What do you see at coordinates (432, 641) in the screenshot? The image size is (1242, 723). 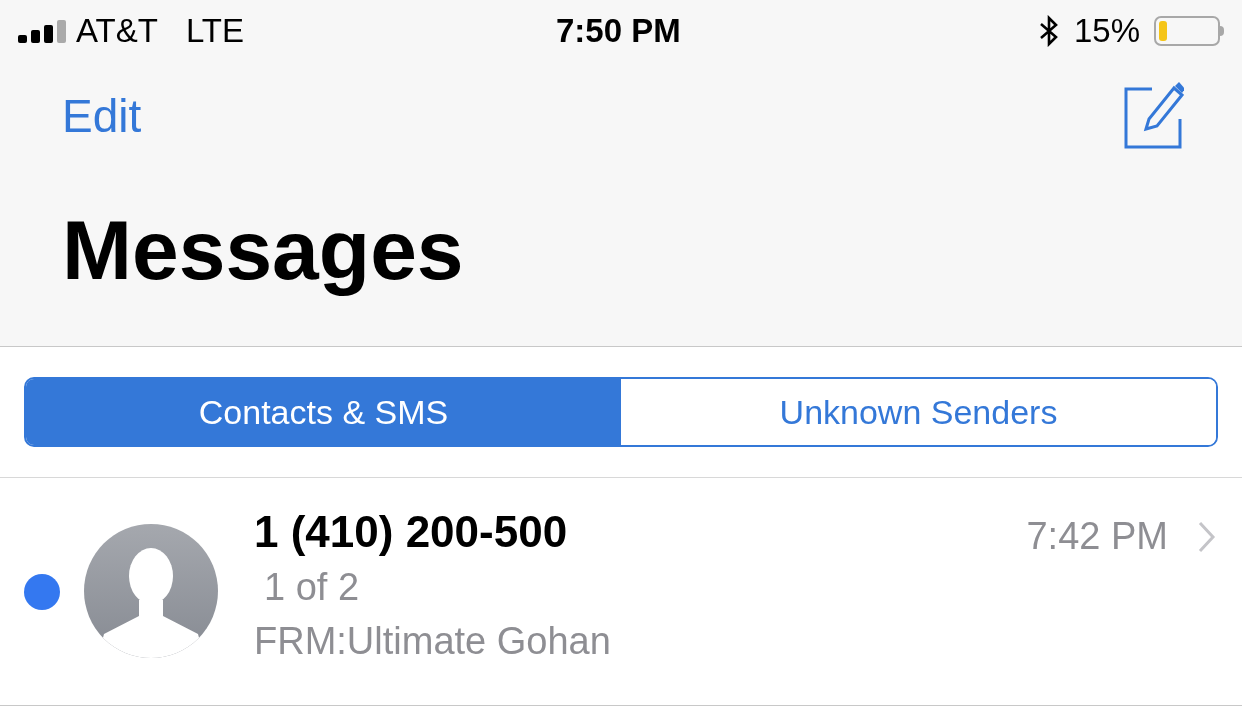 I see `message-preview: FRM:Ultimate Gohan` at bounding box center [432, 641].